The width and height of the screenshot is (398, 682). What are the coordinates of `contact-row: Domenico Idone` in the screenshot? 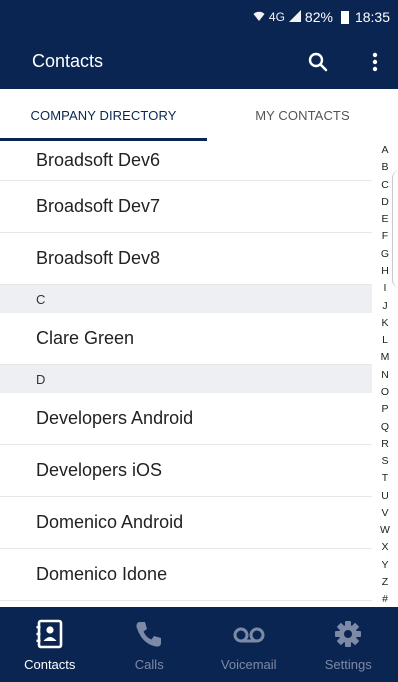 It's located at (186, 575).